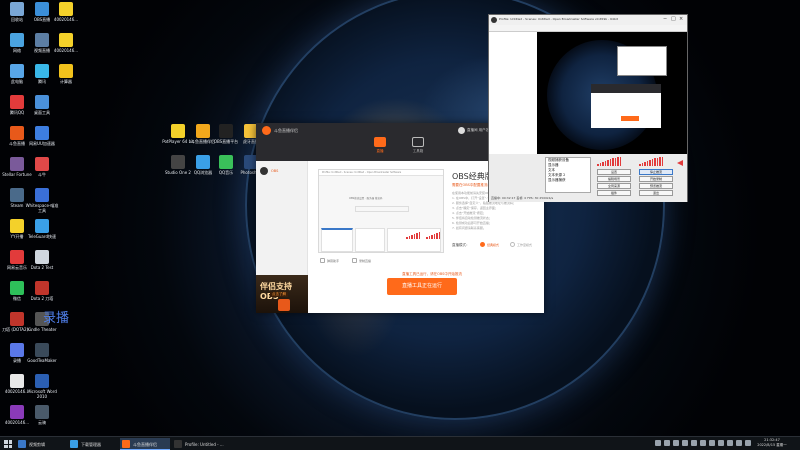 The height and width of the screenshot is (450, 800). I want to click on desktop-icon-label: GoodTeaMaker, so click(42, 360).